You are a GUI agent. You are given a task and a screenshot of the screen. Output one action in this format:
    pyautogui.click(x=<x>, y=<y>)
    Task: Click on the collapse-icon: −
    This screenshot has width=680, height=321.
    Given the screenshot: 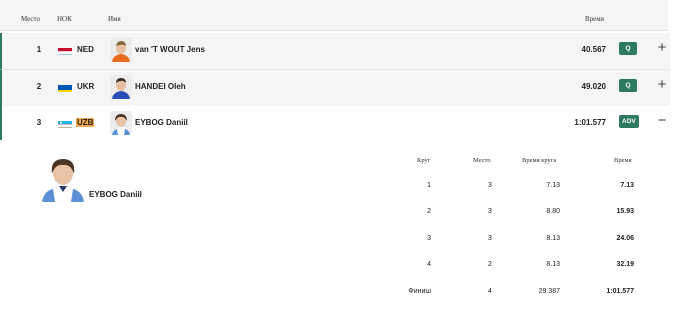 What is the action you would take?
    pyautogui.click(x=662, y=120)
    